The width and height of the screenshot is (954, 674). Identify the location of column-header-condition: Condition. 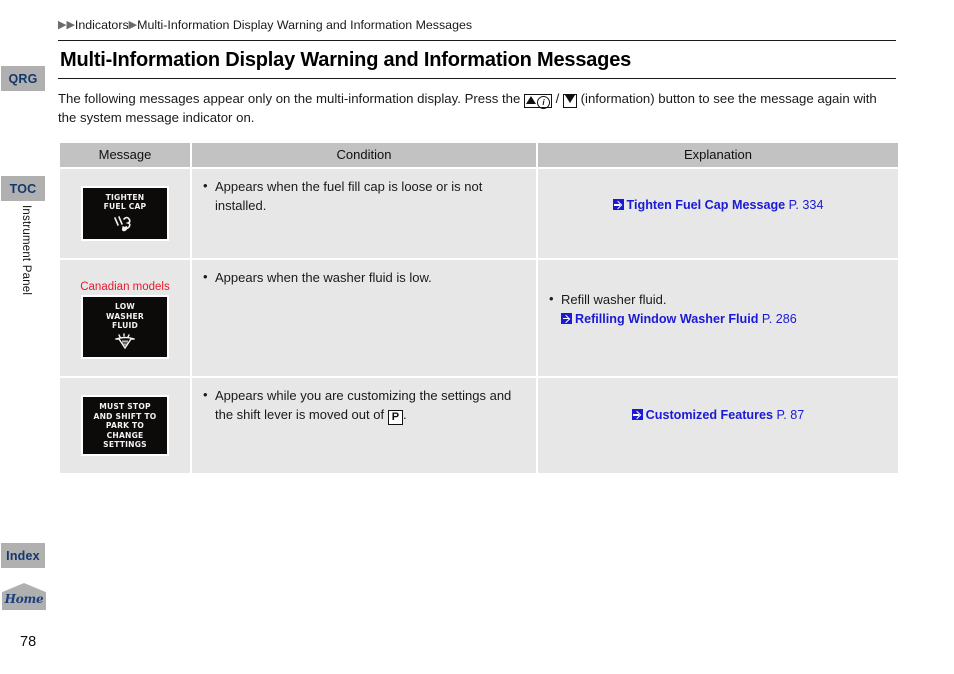
(364, 154).